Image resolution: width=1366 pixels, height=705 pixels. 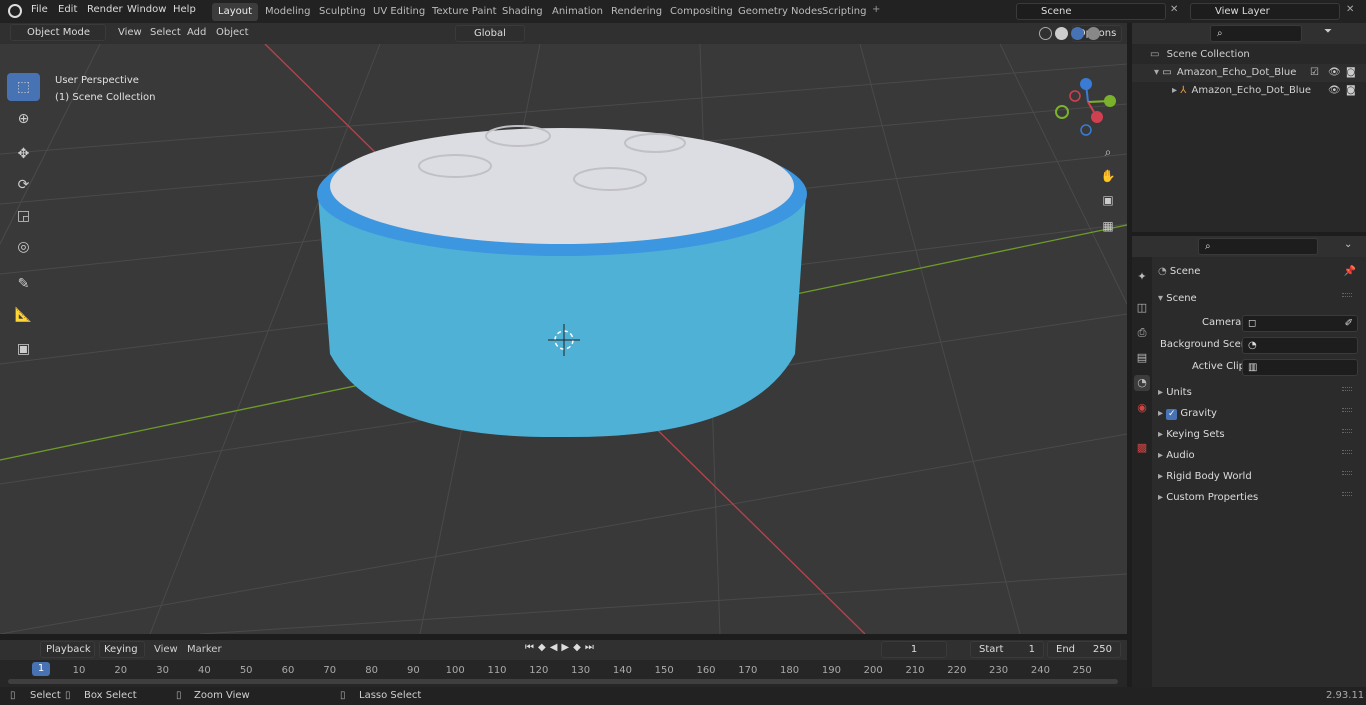 I want to click on scene-tab-icon: ◔, so click(x=1142, y=383).